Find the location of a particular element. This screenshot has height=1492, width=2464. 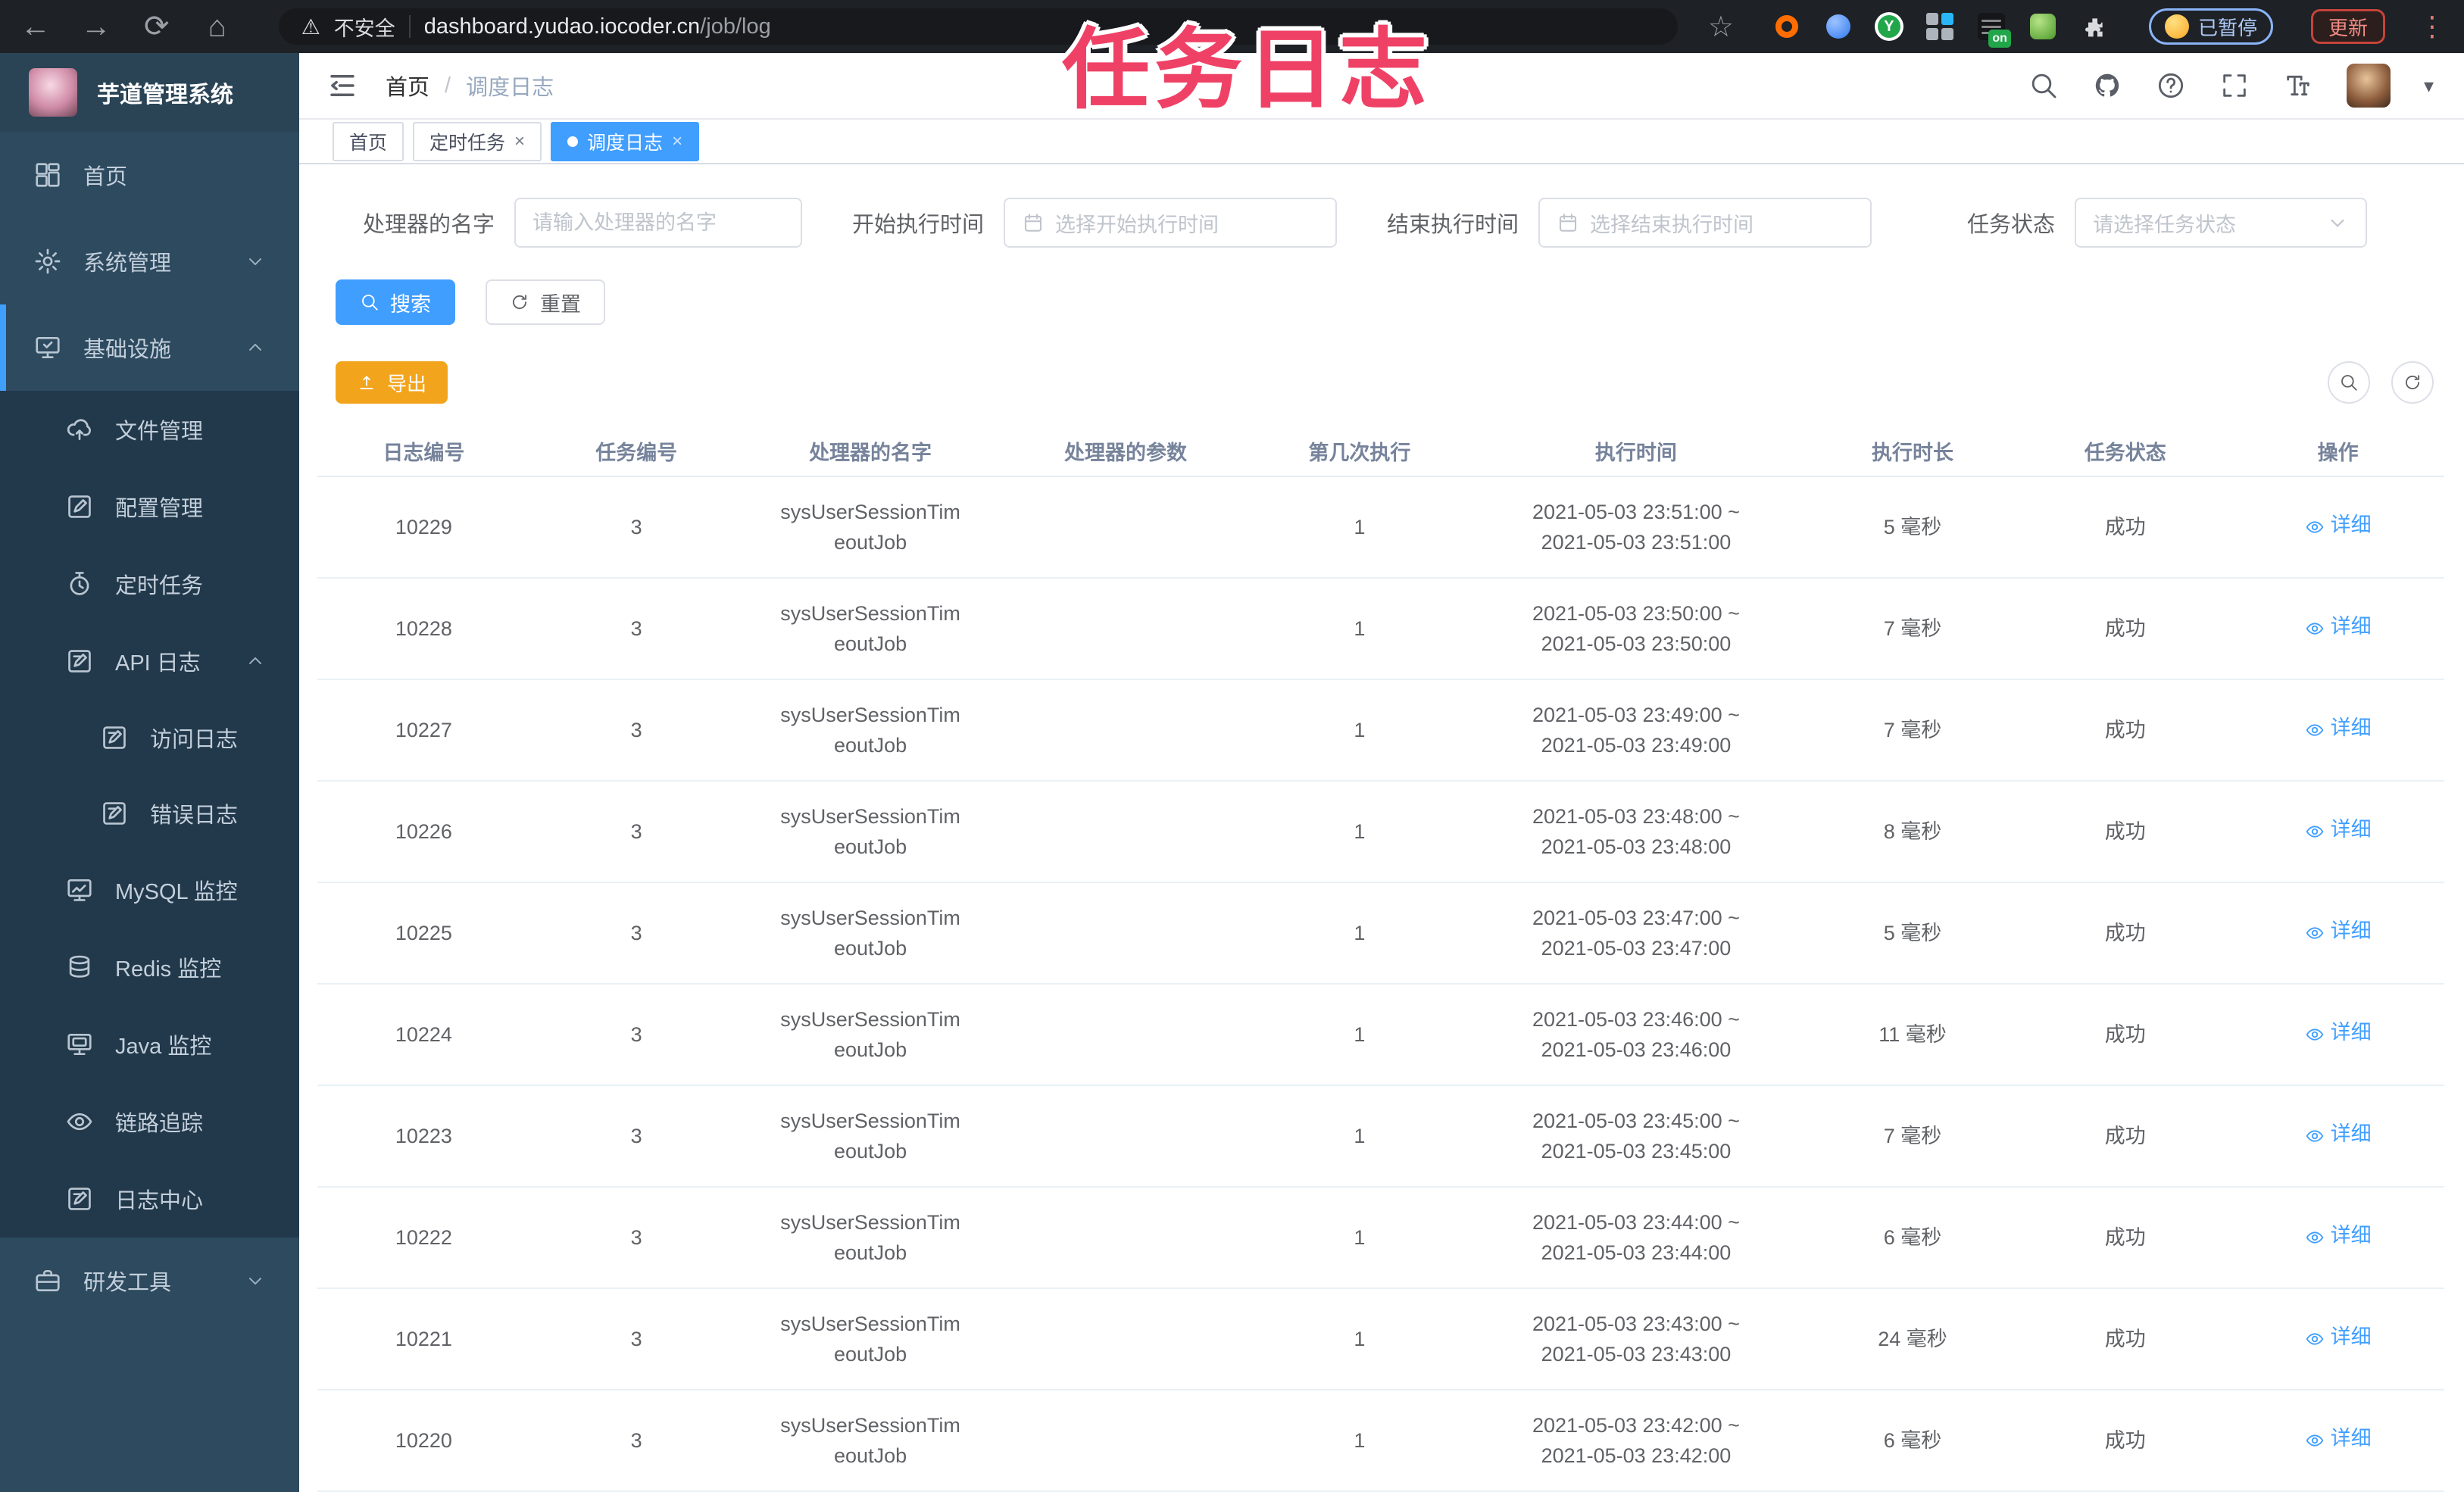

profile-paused-chip: 已暂停 is located at coordinates (2210, 27).